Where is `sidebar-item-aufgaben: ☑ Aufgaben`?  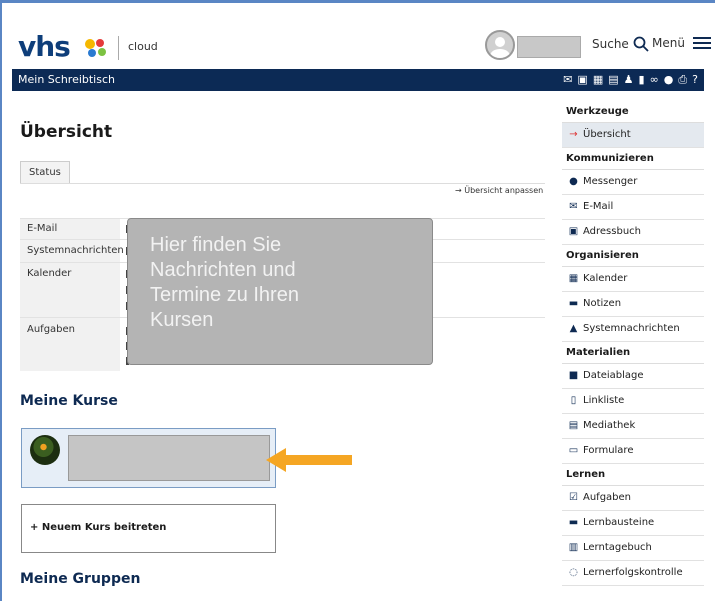 sidebar-item-aufgaben: ☑ Aufgaben is located at coordinates (633, 498).